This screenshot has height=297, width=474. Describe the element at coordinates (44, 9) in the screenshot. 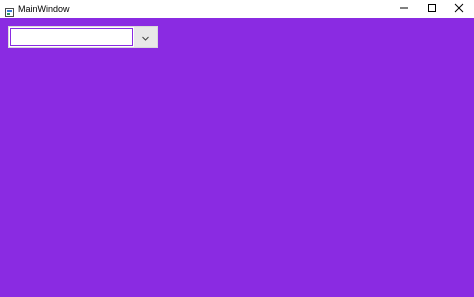

I see `window-title: MainWindow` at that location.